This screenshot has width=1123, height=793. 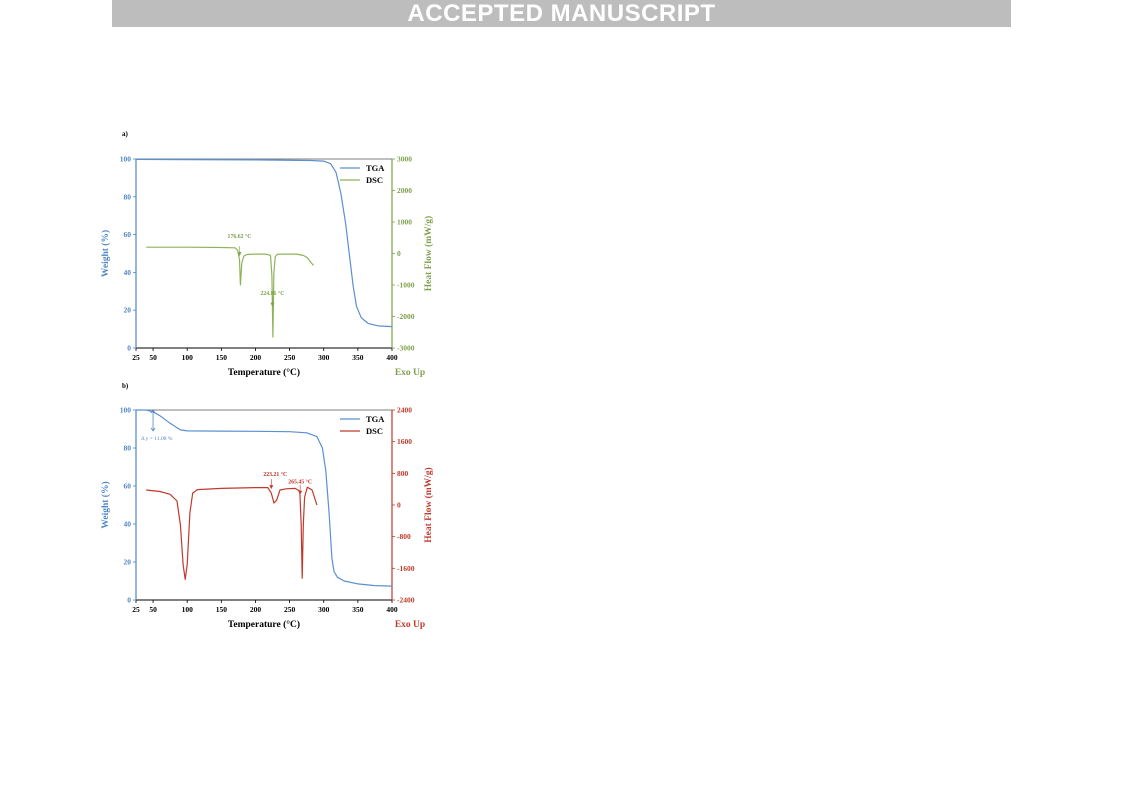 I want to click on right-y-tick-label: 800, so click(x=403, y=473).